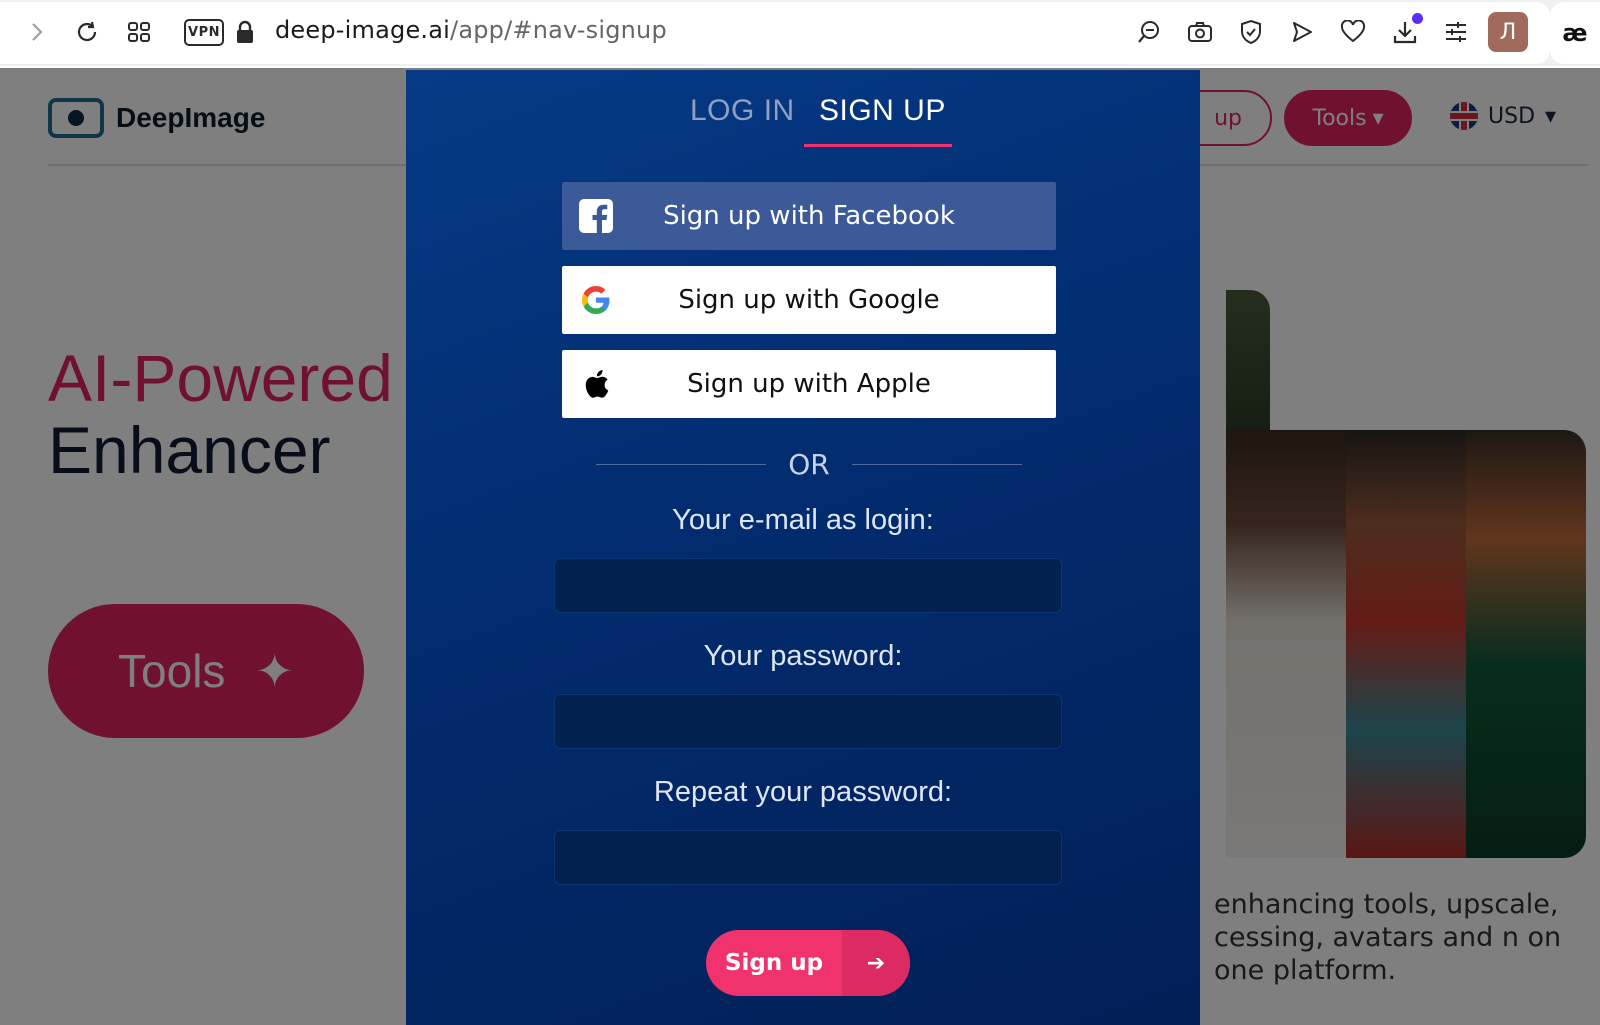 The height and width of the screenshot is (1025, 1600). I want to click on heart-icon, so click(1353, 32).